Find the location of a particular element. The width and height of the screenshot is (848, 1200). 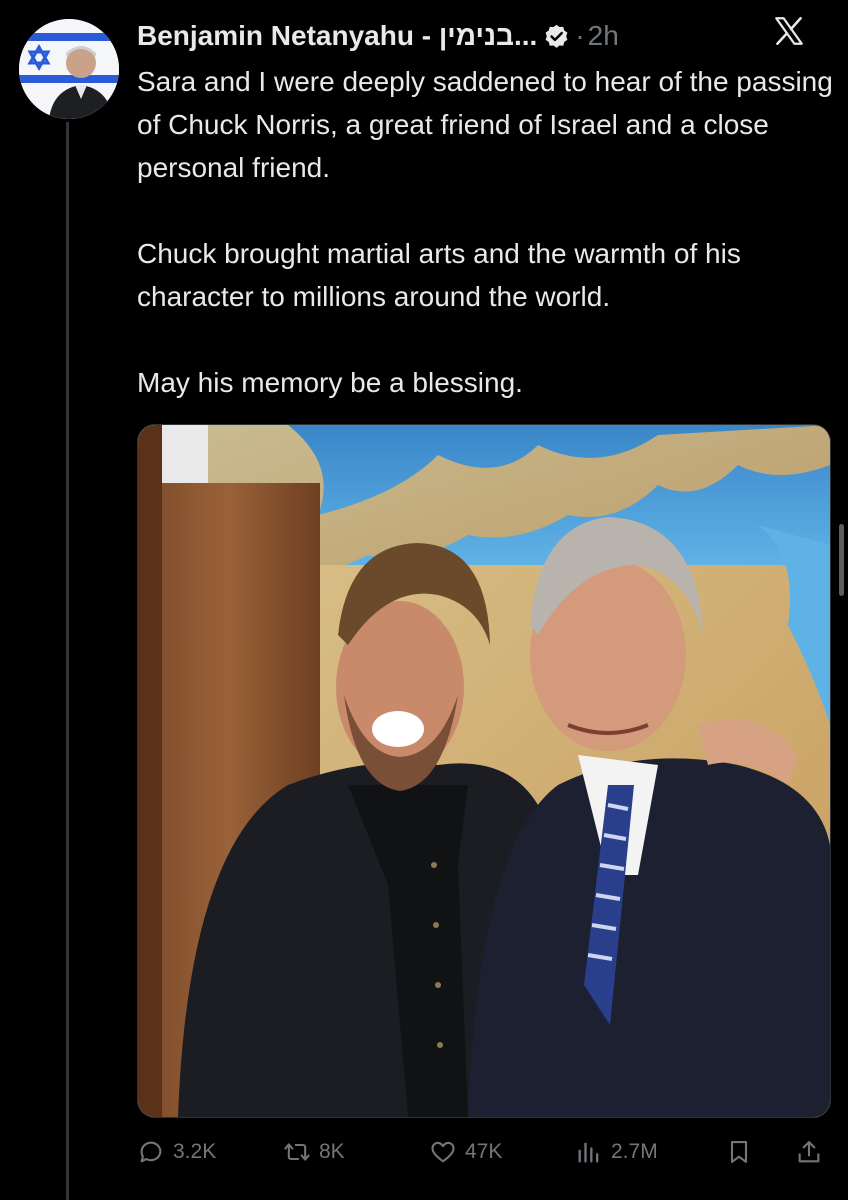

verified-badge-icon is located at coordinates (556, 36).